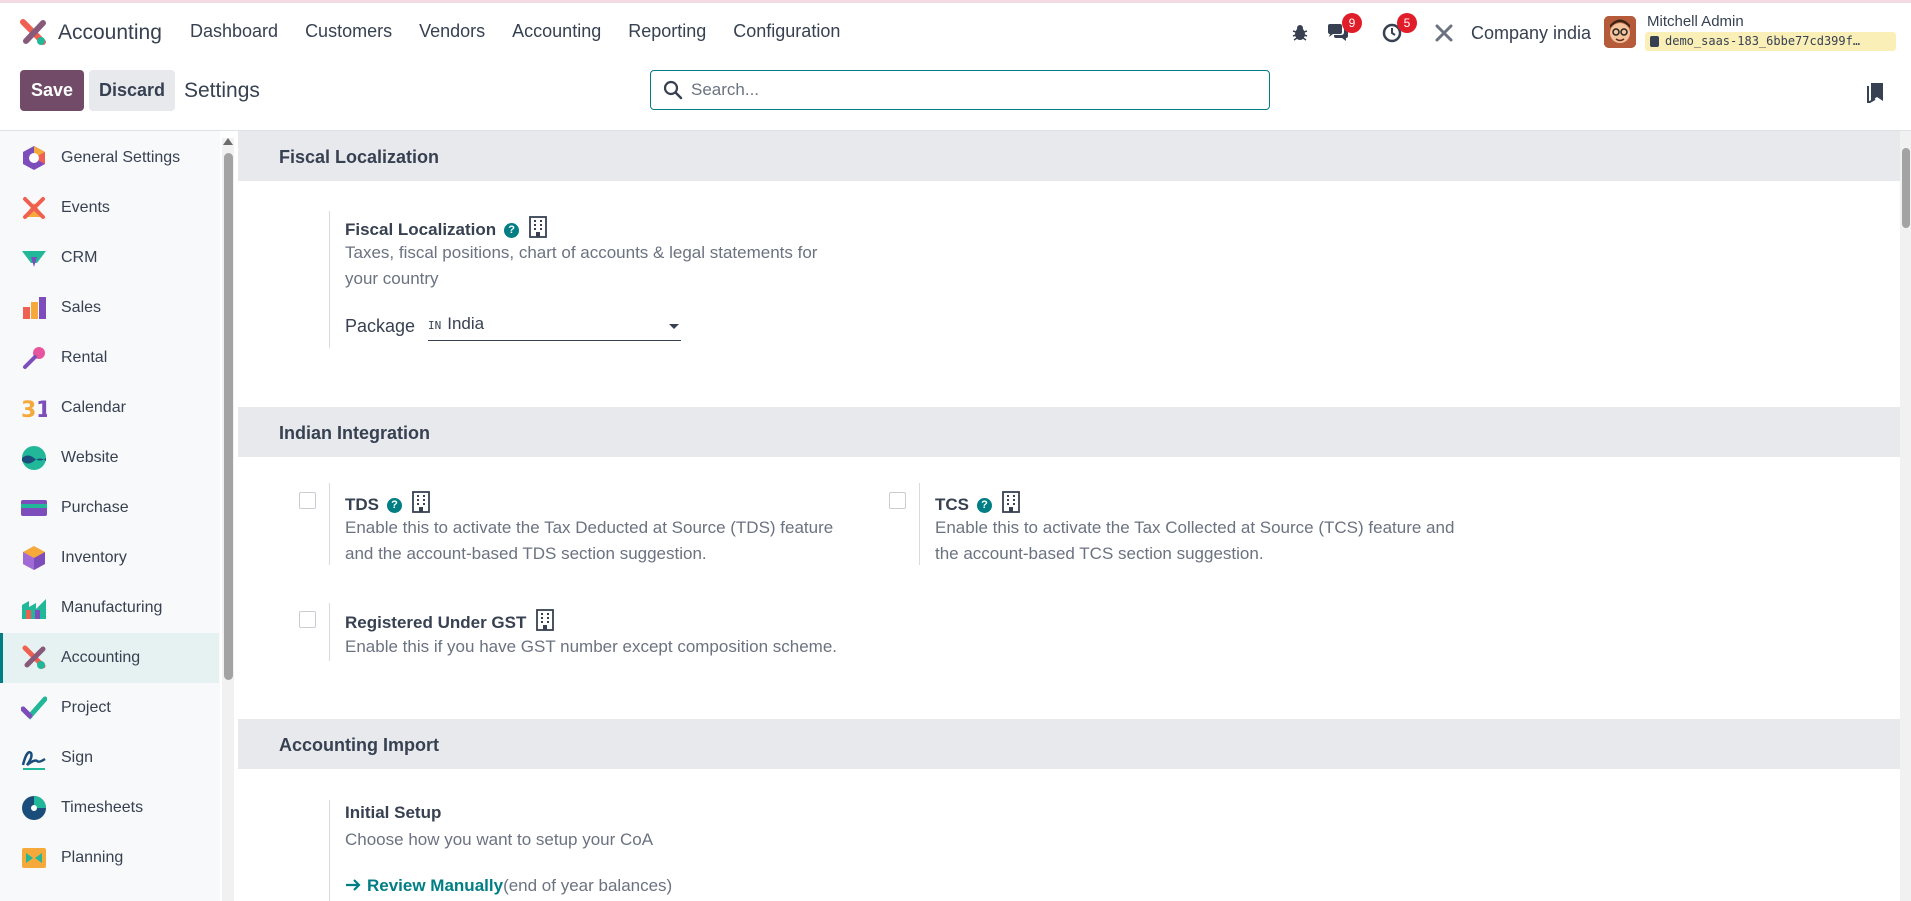 This screenshot has height=901, width=1911. I want to click on gst-checkbox, so click(307, 619).